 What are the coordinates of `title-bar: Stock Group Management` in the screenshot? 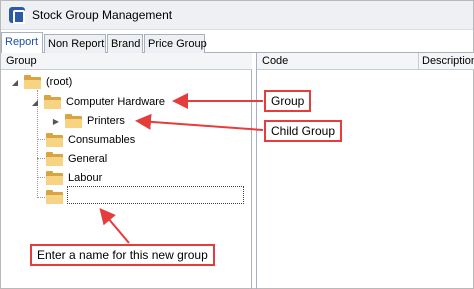 It's located at (237, 15).